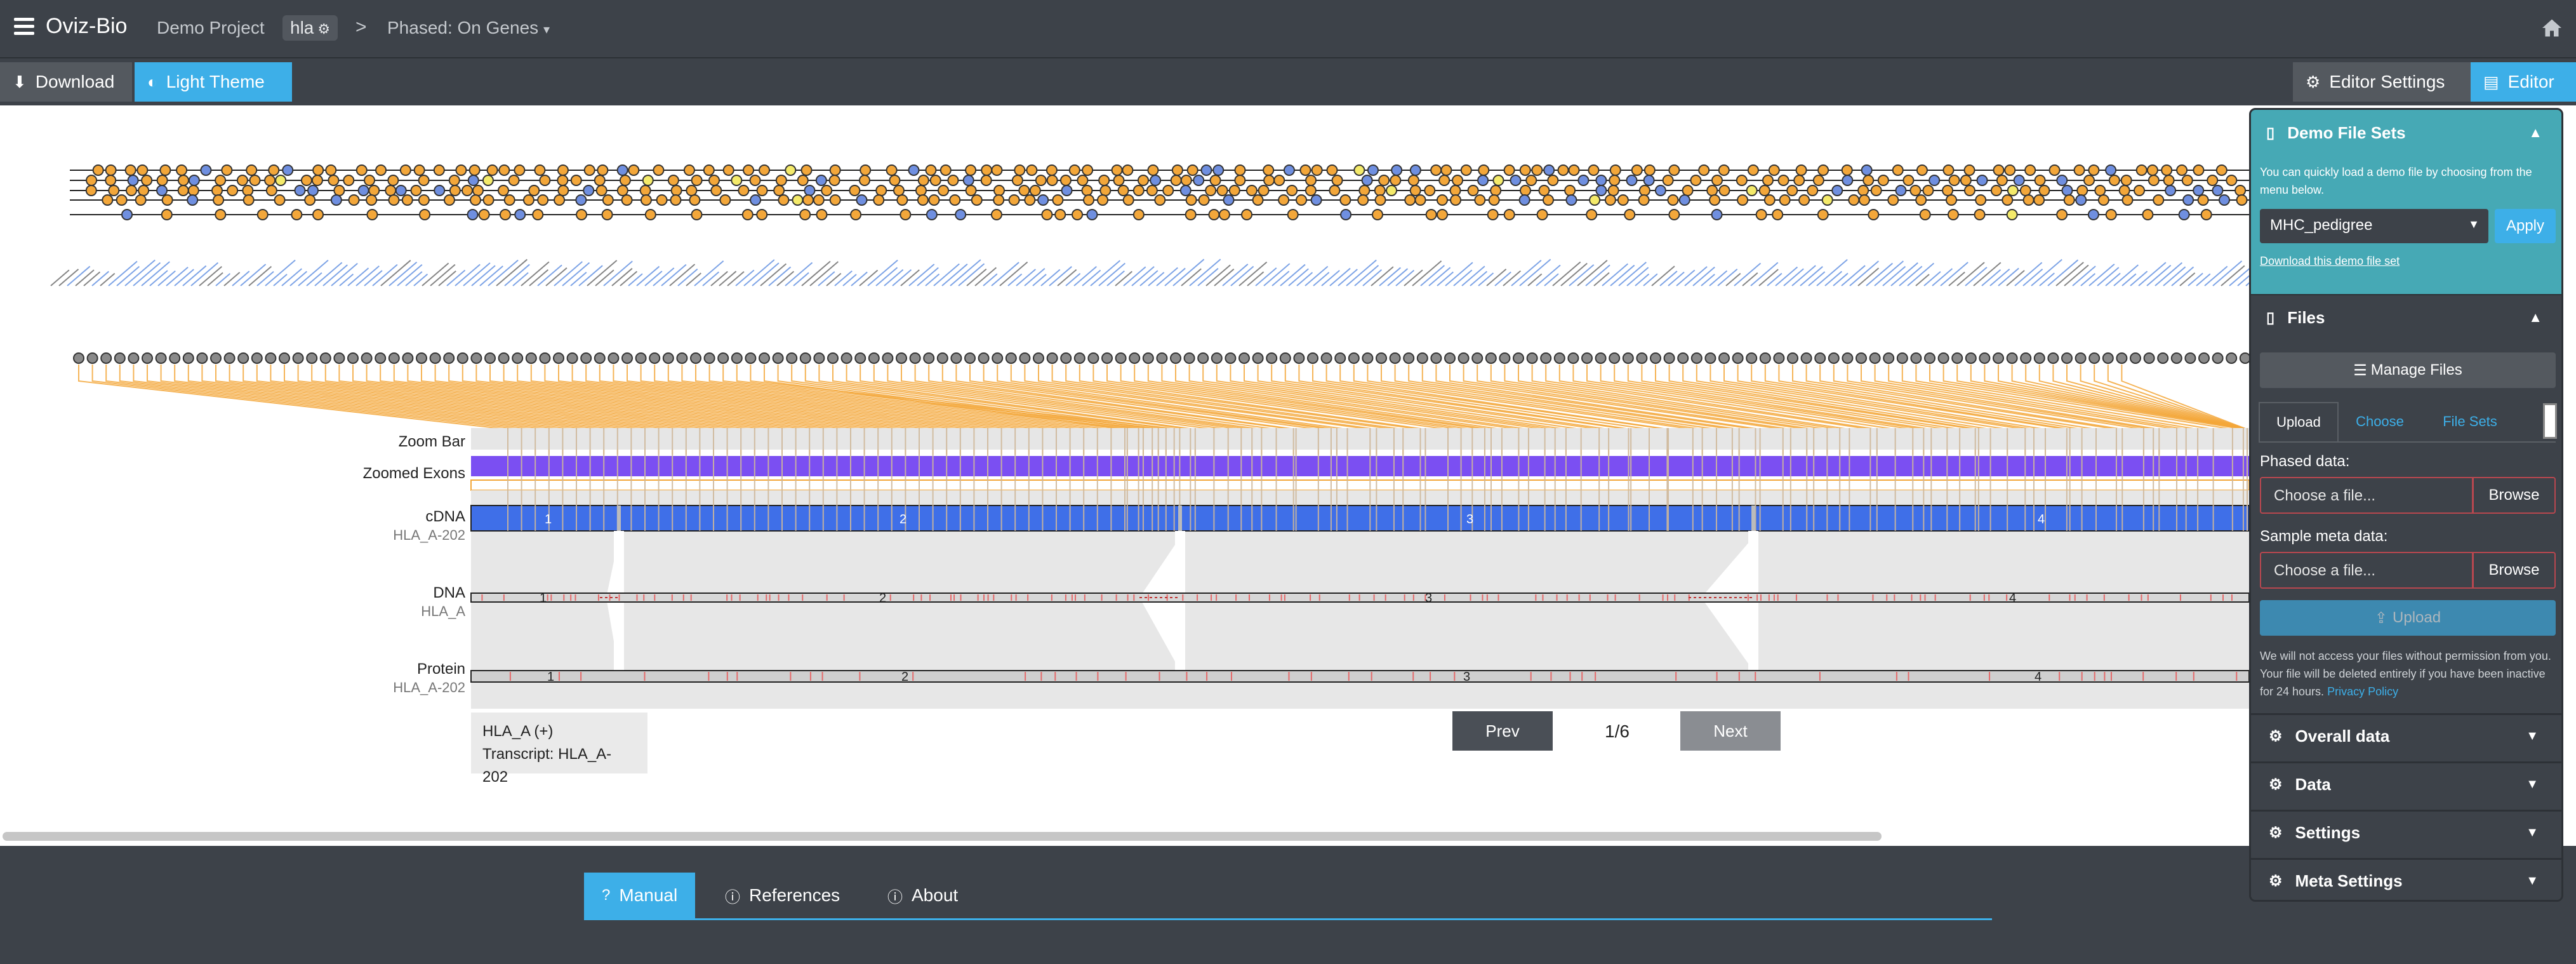 This screenshot has width=2576, height=964. Describe the element at coordinates (468, 28) in the screenshot. I see `phase-dropdown: Phased: On Genes ▾` at that location.